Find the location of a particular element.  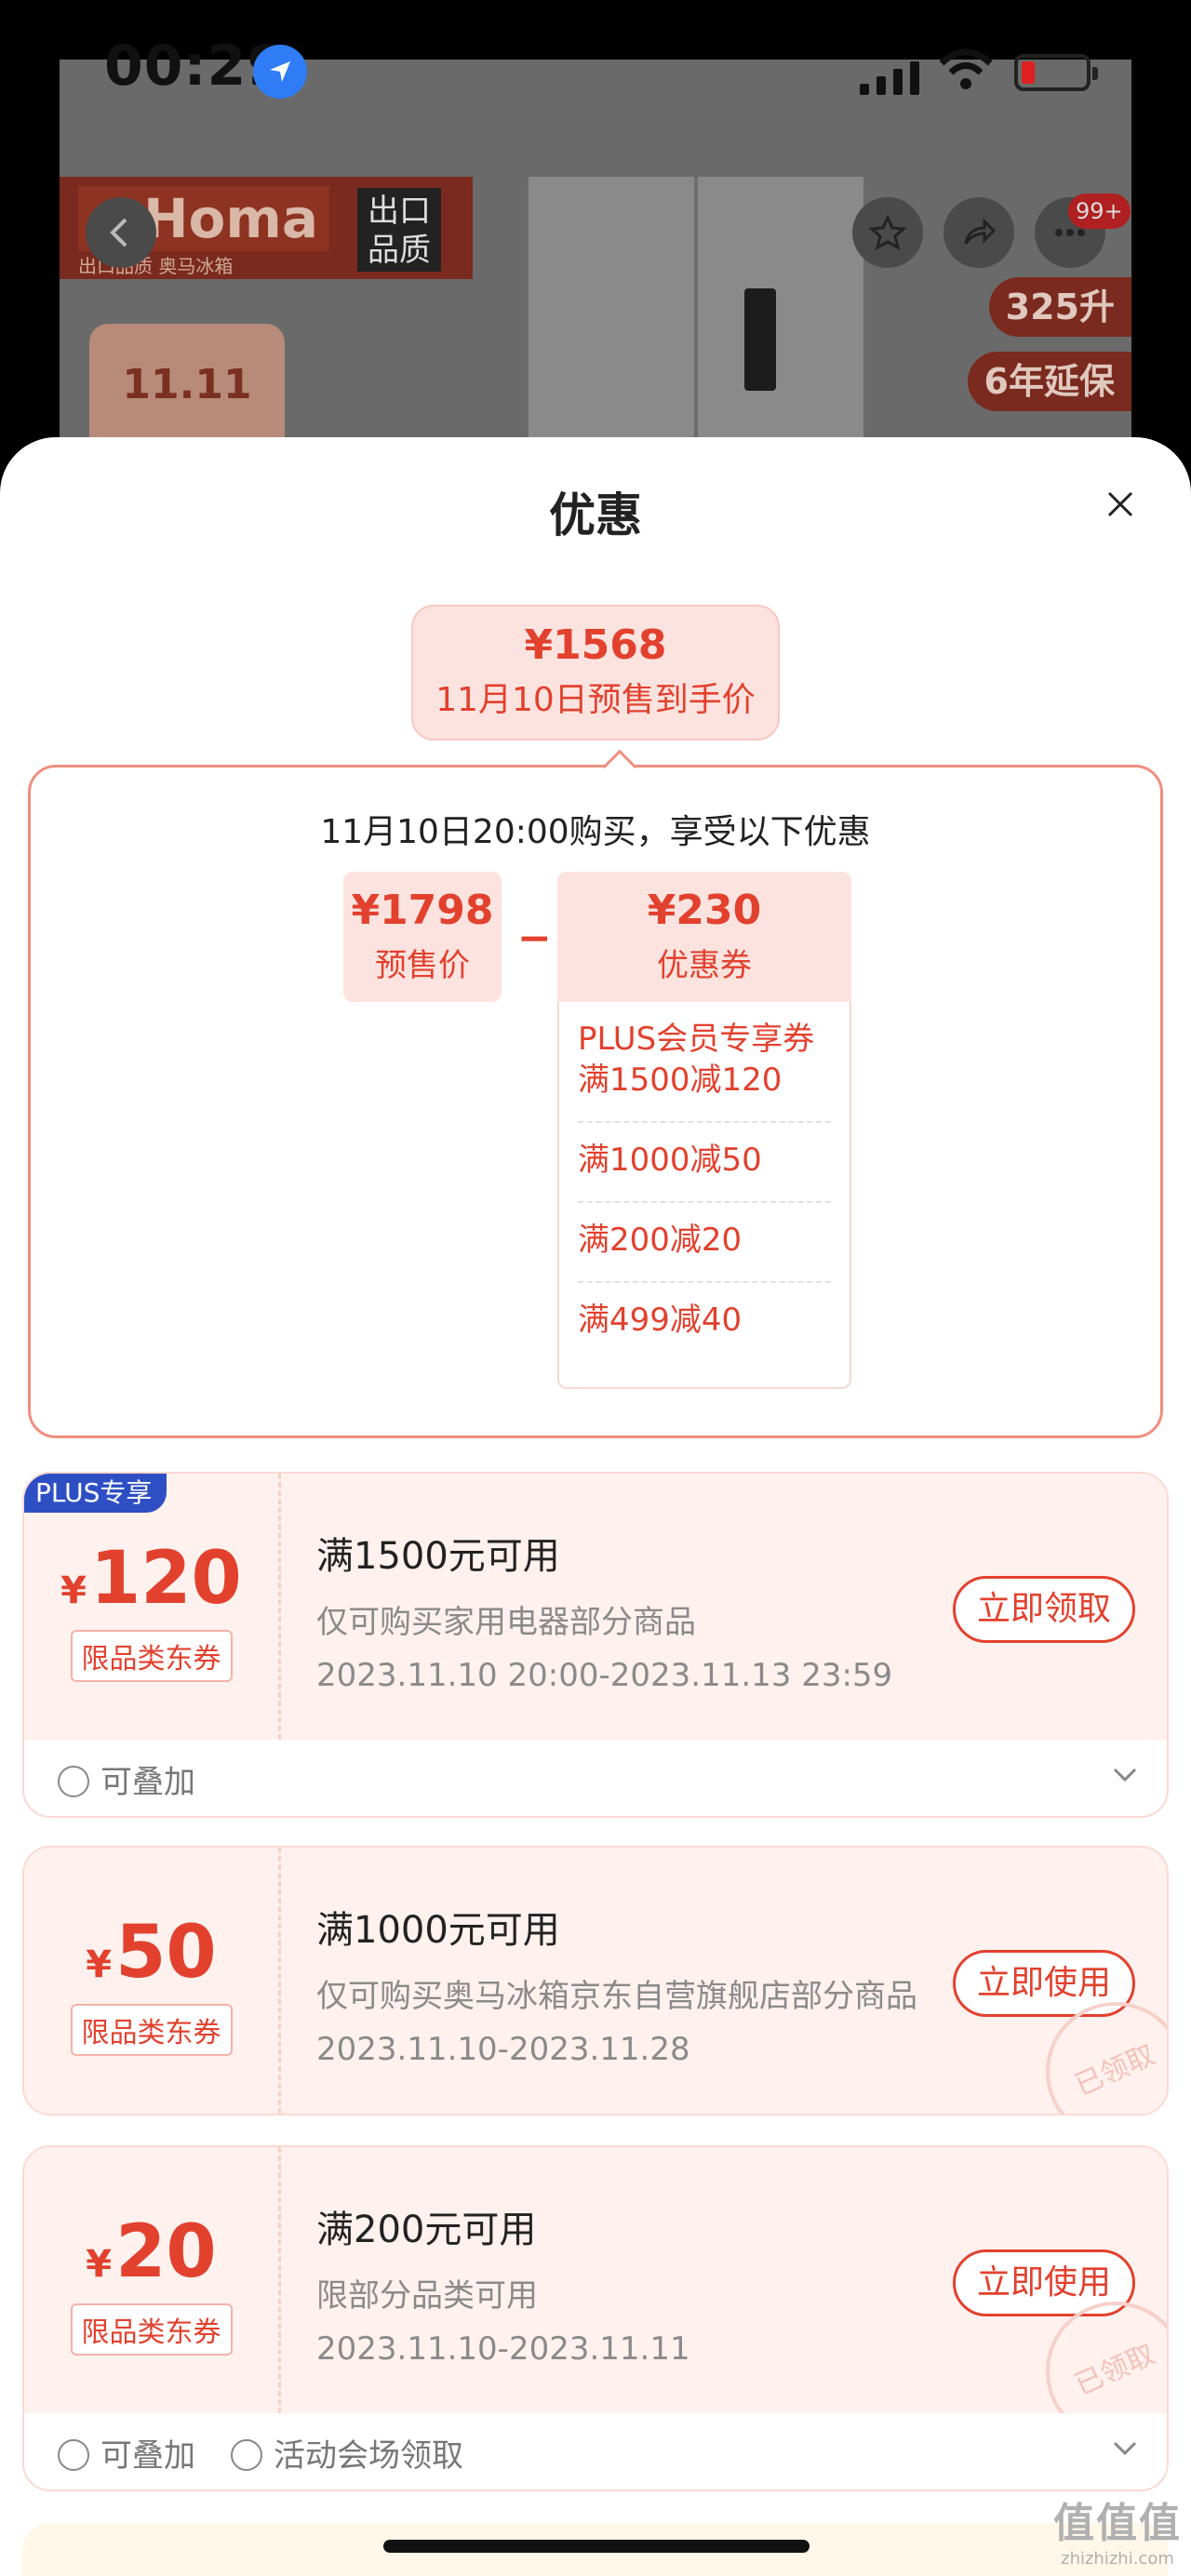

presale-amount: ¥1798 is located at coordinates (422, 910).